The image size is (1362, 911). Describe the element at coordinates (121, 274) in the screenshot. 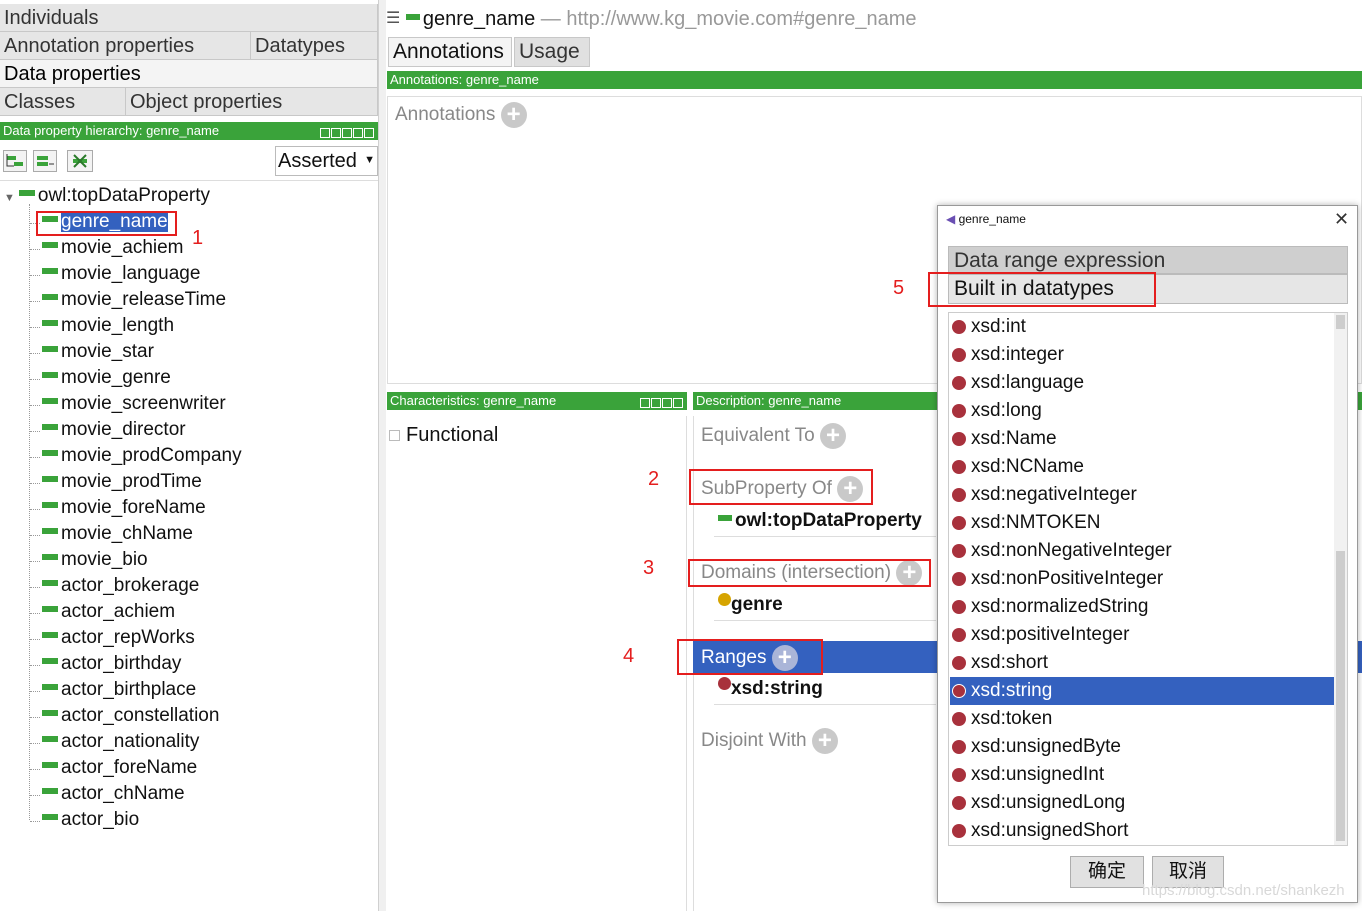

I see `tree-item: movie_language` at that location.